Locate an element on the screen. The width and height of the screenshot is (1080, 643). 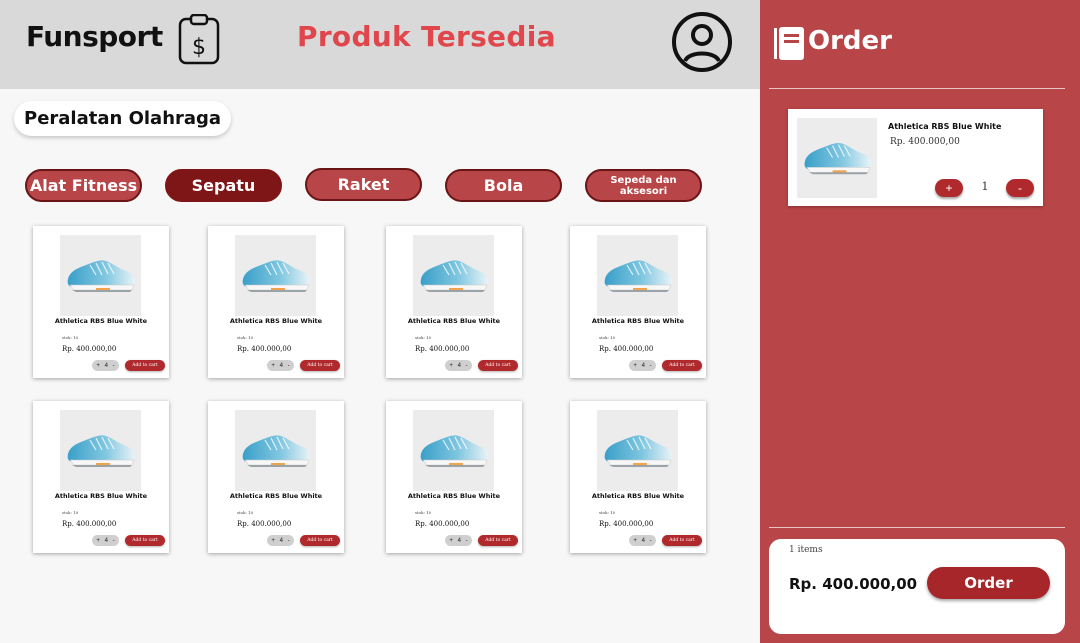
category-sepatu: Sepatu is located at coordinates (223, 185).